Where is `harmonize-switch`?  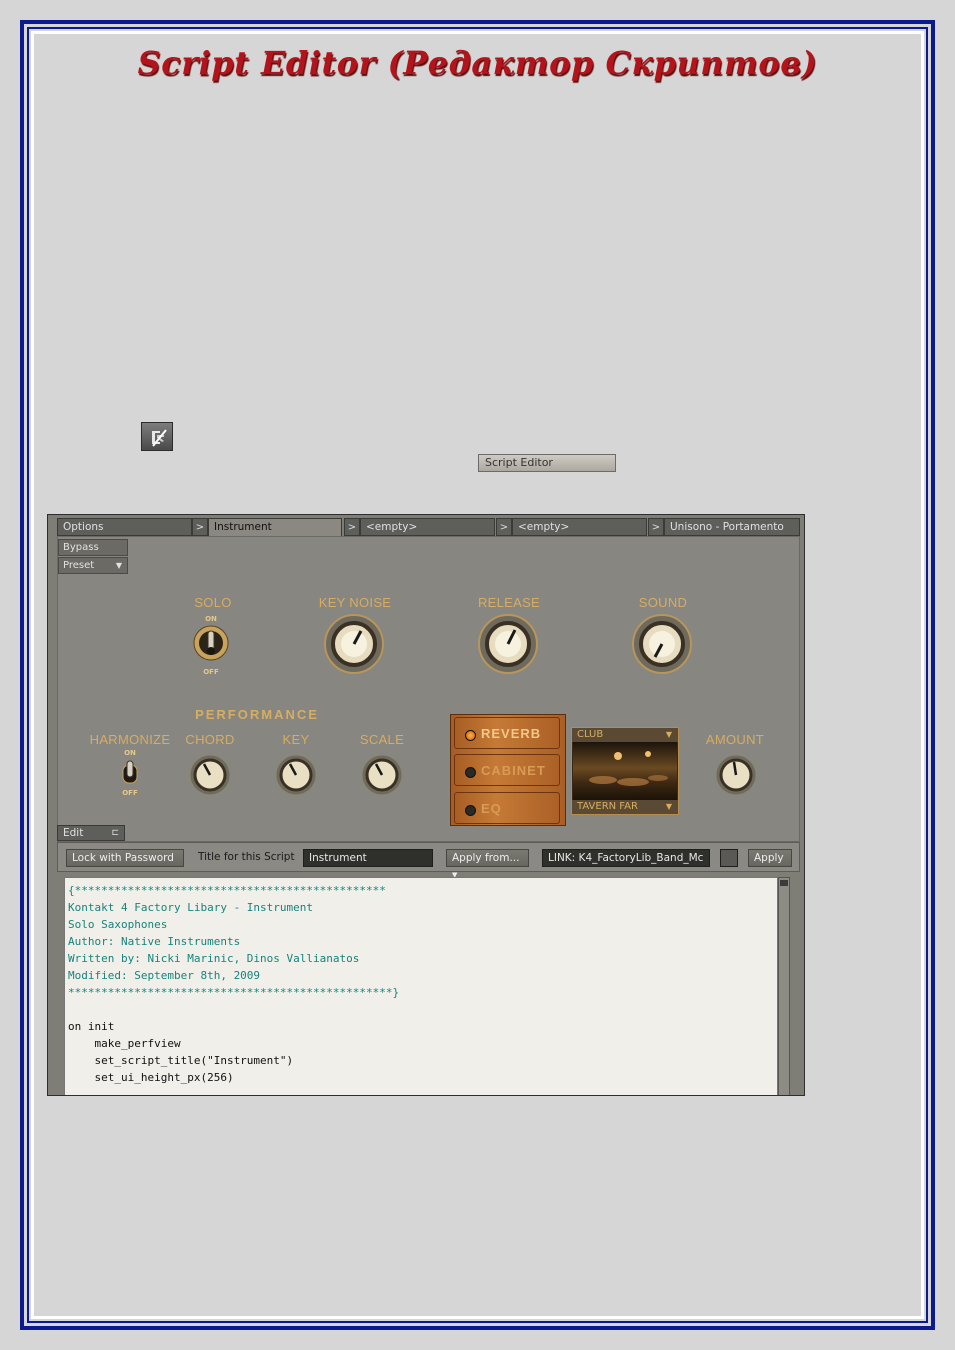
harmonize-switch is located at coordinates (130, 775).